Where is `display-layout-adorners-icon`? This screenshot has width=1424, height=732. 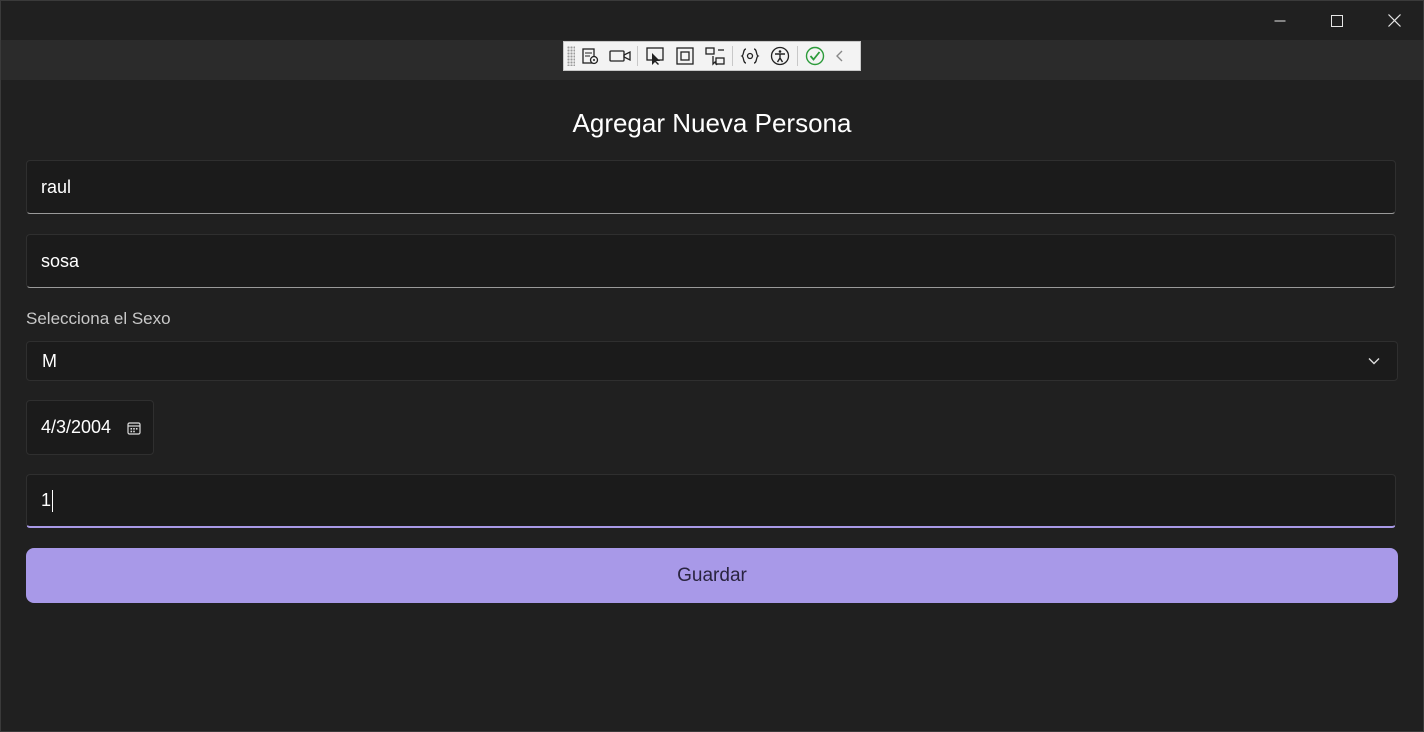 display-layout-adorners-icon is located at coordinates (685, 56).